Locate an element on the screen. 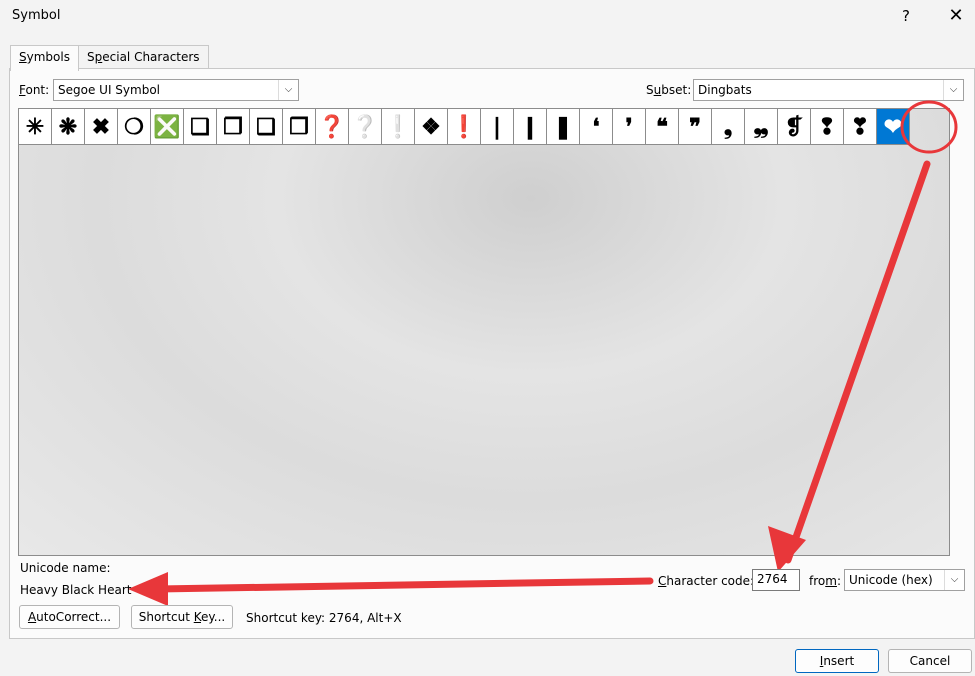 This screenshot has width=975, height=676. annotation-arrow-left is located at coordinates (404, 585).